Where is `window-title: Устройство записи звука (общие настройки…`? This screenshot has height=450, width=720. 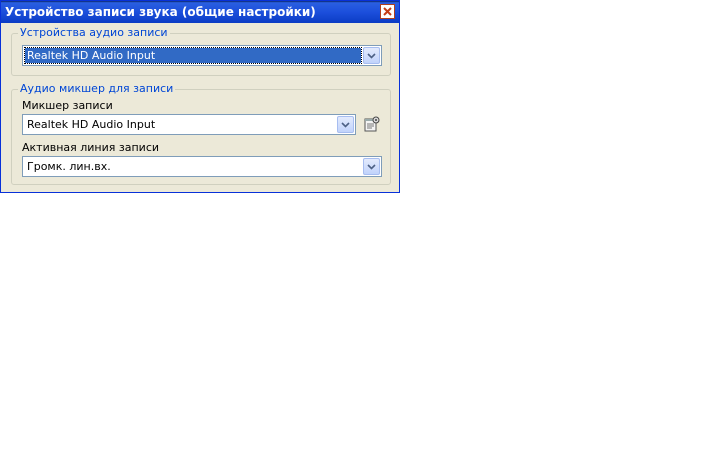
window-title: Устройство записи звука (общие настройки… is located at coordinates (160, 12).